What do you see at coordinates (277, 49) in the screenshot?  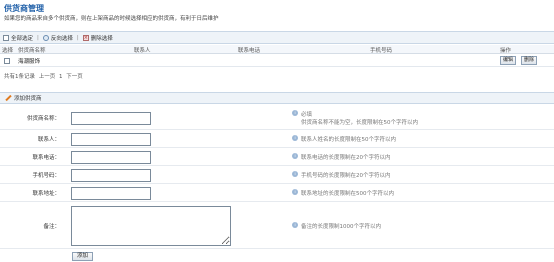 I see `table-header: 选择 供货商名称 联系人 联系电话 手机号码 操作` at bounding box center [277, 49].